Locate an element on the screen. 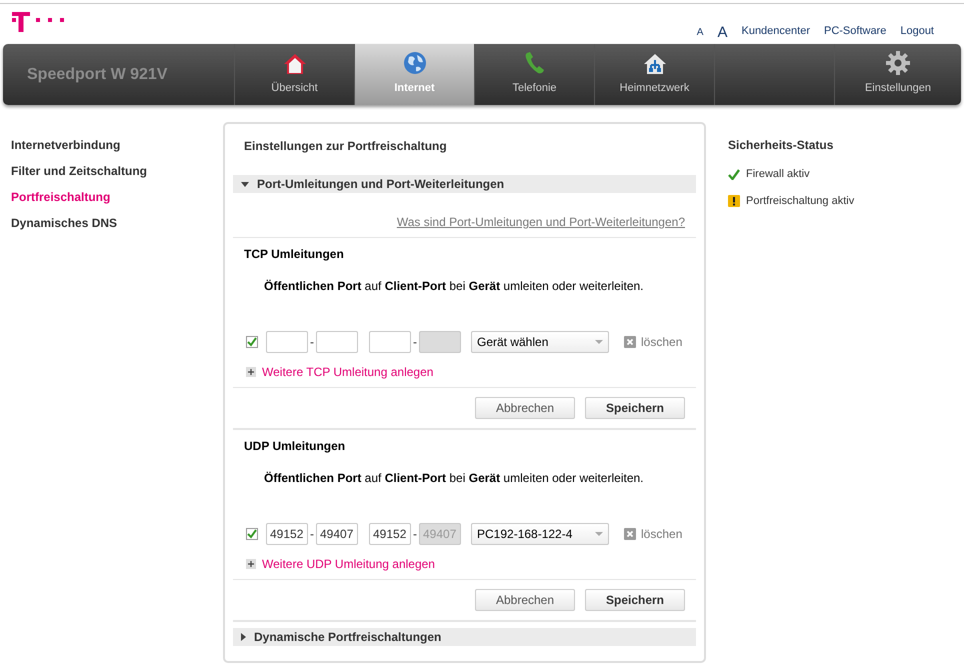 The height and width of the screenshot is (667, 964). panel-title: Einstellungen zur Portfreischaltung is located at coordinates (345, 146).